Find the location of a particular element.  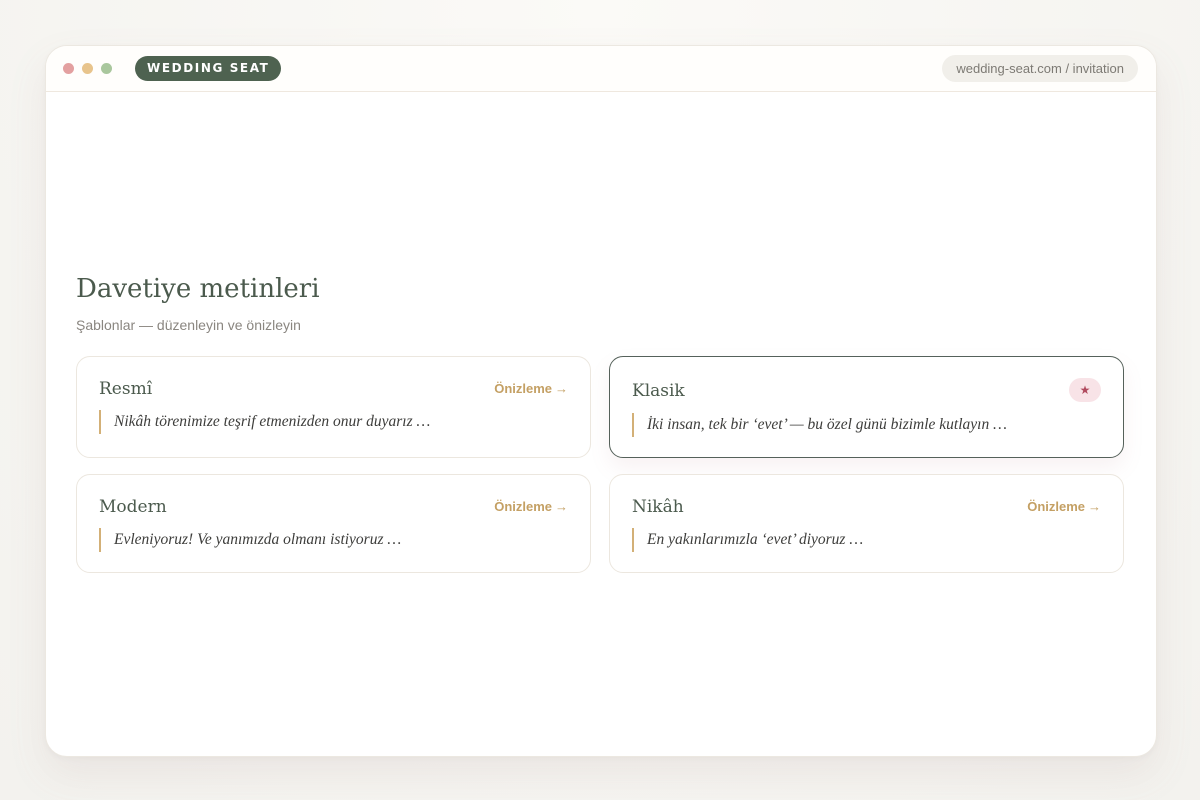

page-title: Davetiye metinleri is located at coordinates (198, 289).